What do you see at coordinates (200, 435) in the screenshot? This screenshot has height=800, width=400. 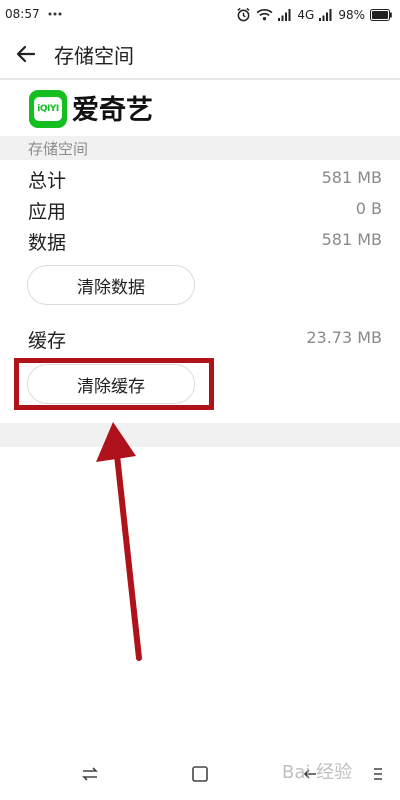 I see `section-spacer` at bounding box center [200, 435].